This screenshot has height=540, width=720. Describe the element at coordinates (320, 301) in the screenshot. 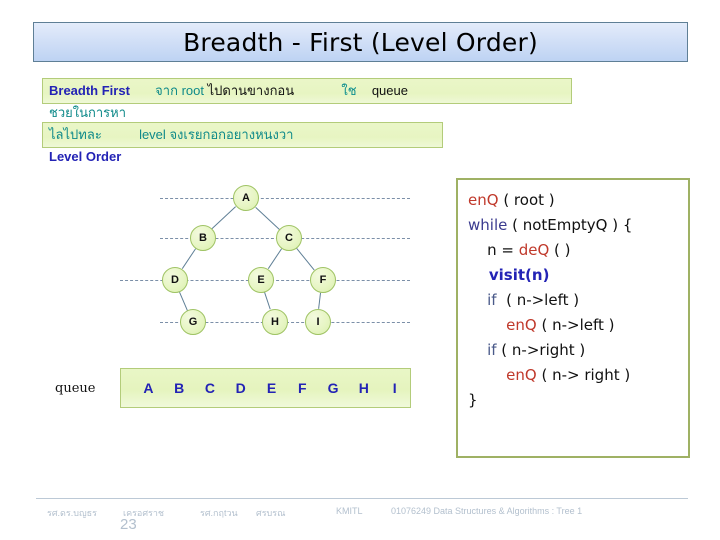

I see `tree-edge-f-i` at that location.